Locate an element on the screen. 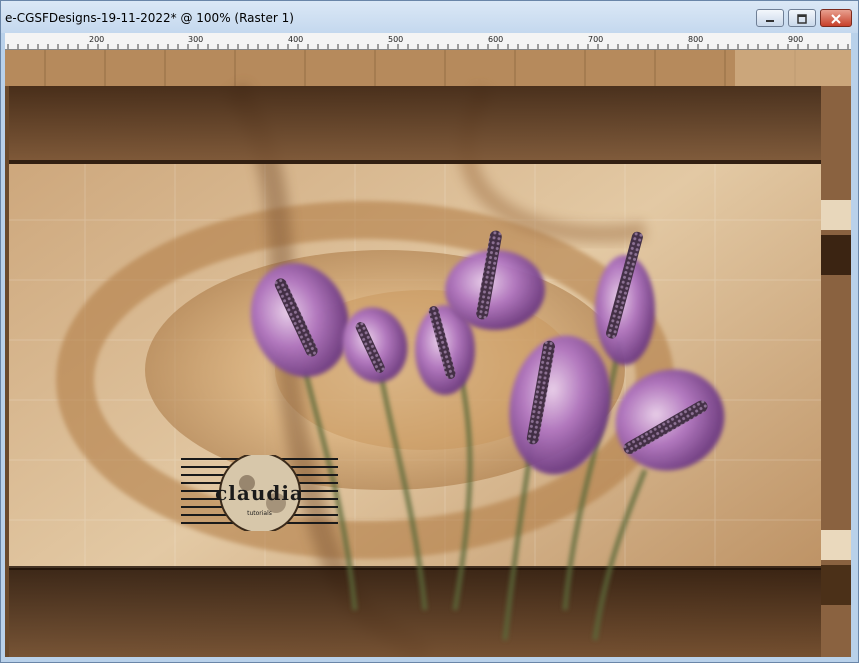 This screenshot has height=663, width=859. ruler-label: 800 is located at coordinates (695, 39).